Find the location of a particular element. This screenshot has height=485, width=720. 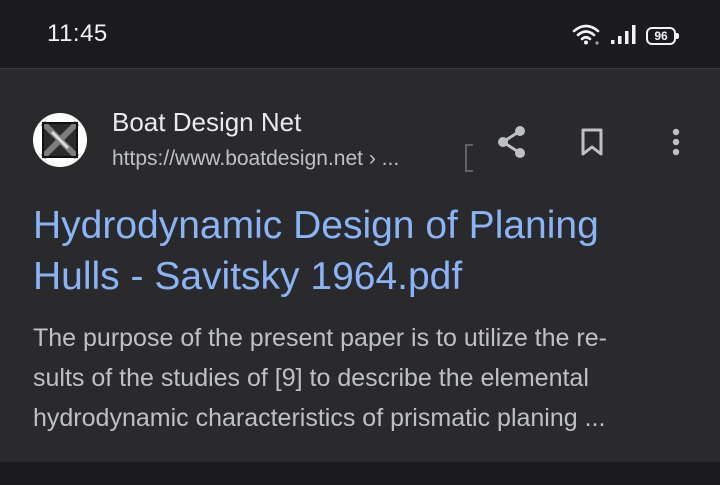

share-button is located at coordinates (512, 142).